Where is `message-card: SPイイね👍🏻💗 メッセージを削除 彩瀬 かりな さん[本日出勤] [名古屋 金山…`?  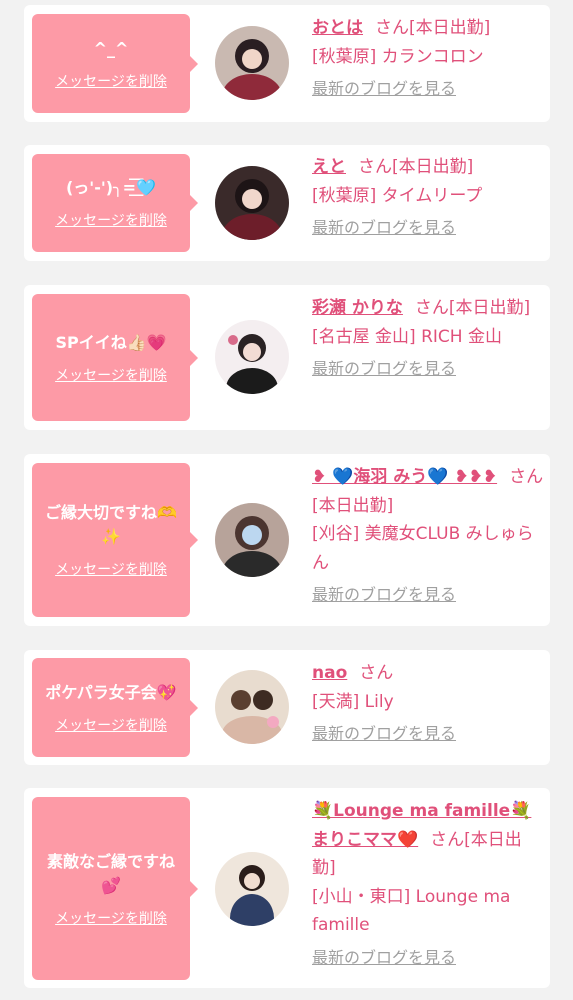
message-card: SPイイね👍🏻💗 メッセージを削除 彩瀬 かりな さん[本日出勤] [名古屋 金山… is located at coordinates (287, 357).